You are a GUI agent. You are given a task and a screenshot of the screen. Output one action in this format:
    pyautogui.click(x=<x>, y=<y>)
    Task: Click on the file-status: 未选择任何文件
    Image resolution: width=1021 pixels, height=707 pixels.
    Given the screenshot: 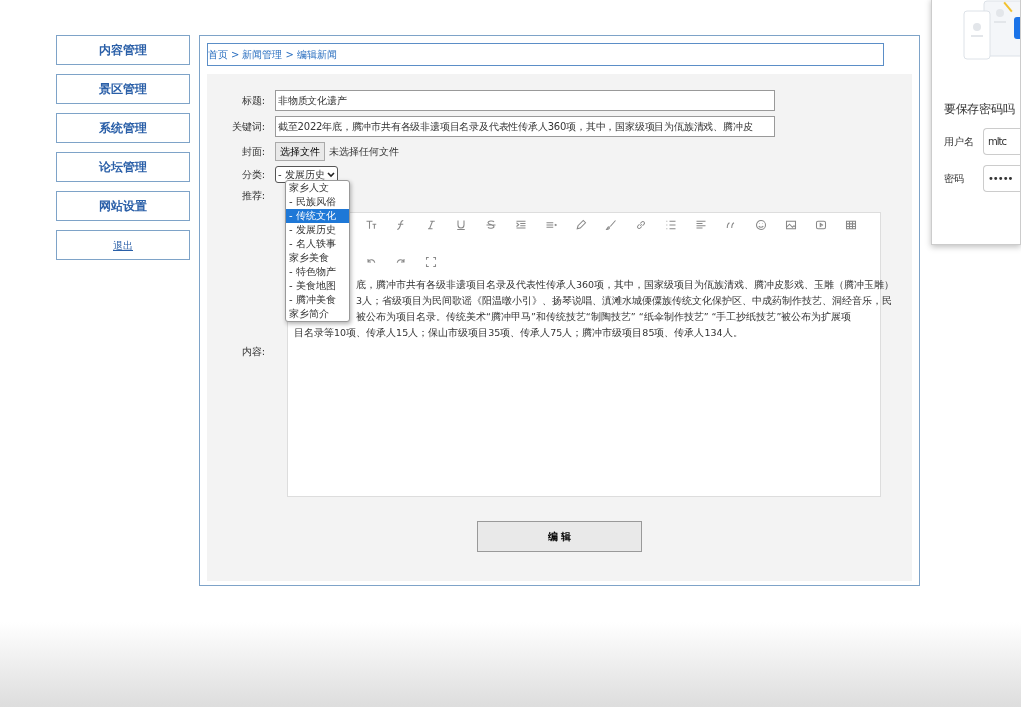 What is the action you would take?
    pyautogui.click(x=364, y=152)
    